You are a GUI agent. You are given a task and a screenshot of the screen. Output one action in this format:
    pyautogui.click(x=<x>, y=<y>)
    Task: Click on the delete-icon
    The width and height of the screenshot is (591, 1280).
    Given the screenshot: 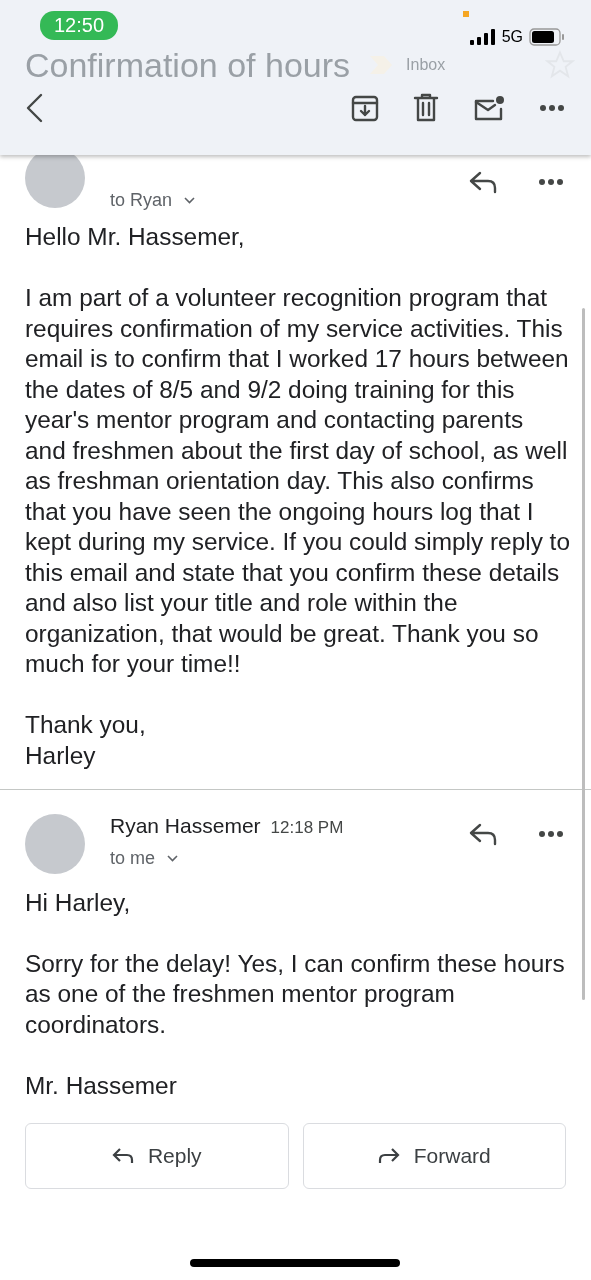 What is the action you would take?
    pyautogui.click(x=426, y=108)
    